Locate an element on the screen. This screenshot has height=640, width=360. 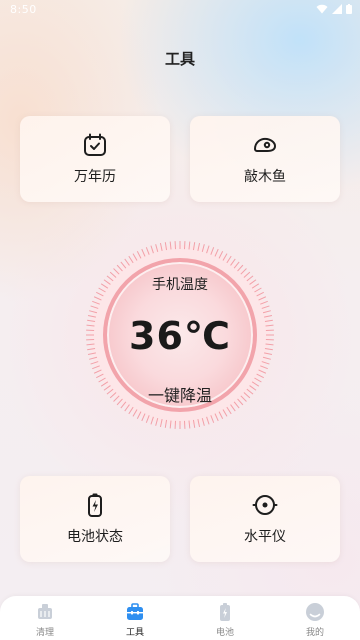
profile-icon is located at coordinates (315, 612).